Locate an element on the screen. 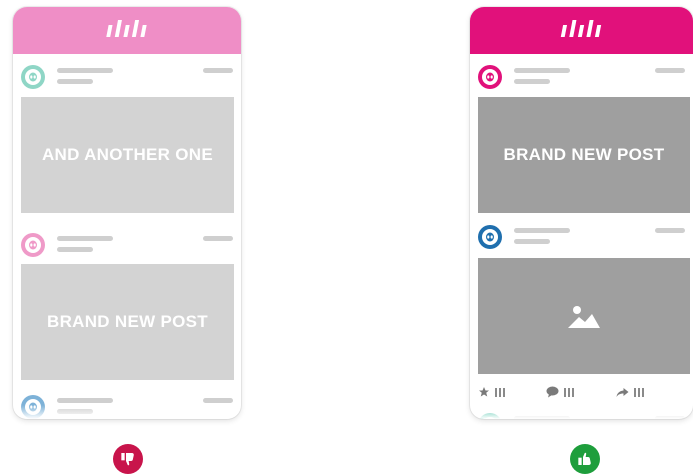 This screenshot has height=474, width=693. share-action is located at coordinates (630, 392).